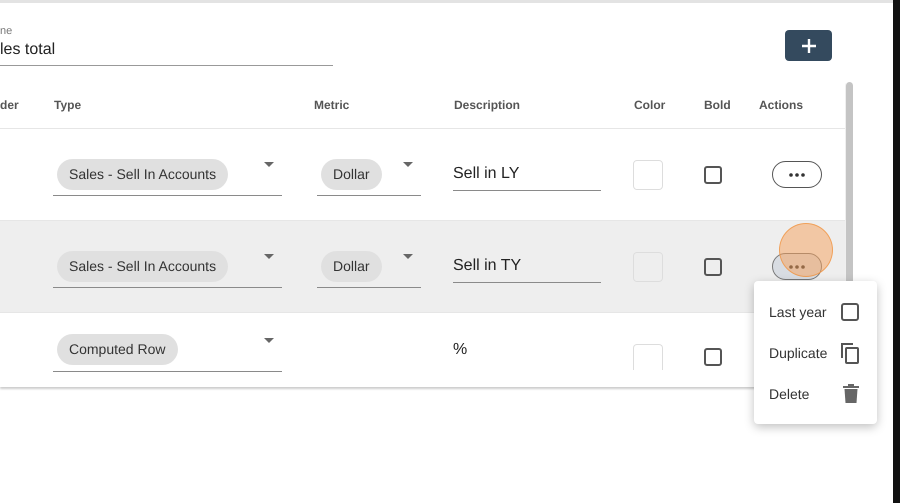 This screenshot has width=900, height=503. What do you see at coordinates (718, 105) in the screenshot?
I see `column-header: Bold` at bounding box center [718, 105].